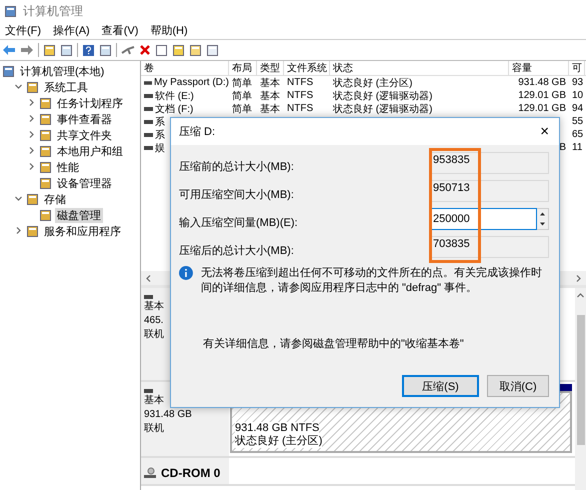 This screenshot has width=586, height=490. What do you see at coordinates (191, 82) in the screenshot?
I see `table-cell: My Passport (D:)` at bounding box center [191, 82].